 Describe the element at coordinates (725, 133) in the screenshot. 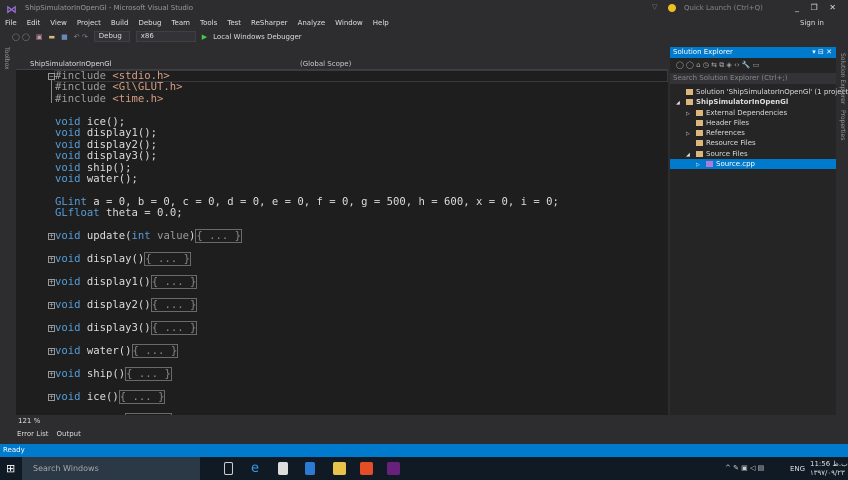

I see `tree-node-label: References` at that location.